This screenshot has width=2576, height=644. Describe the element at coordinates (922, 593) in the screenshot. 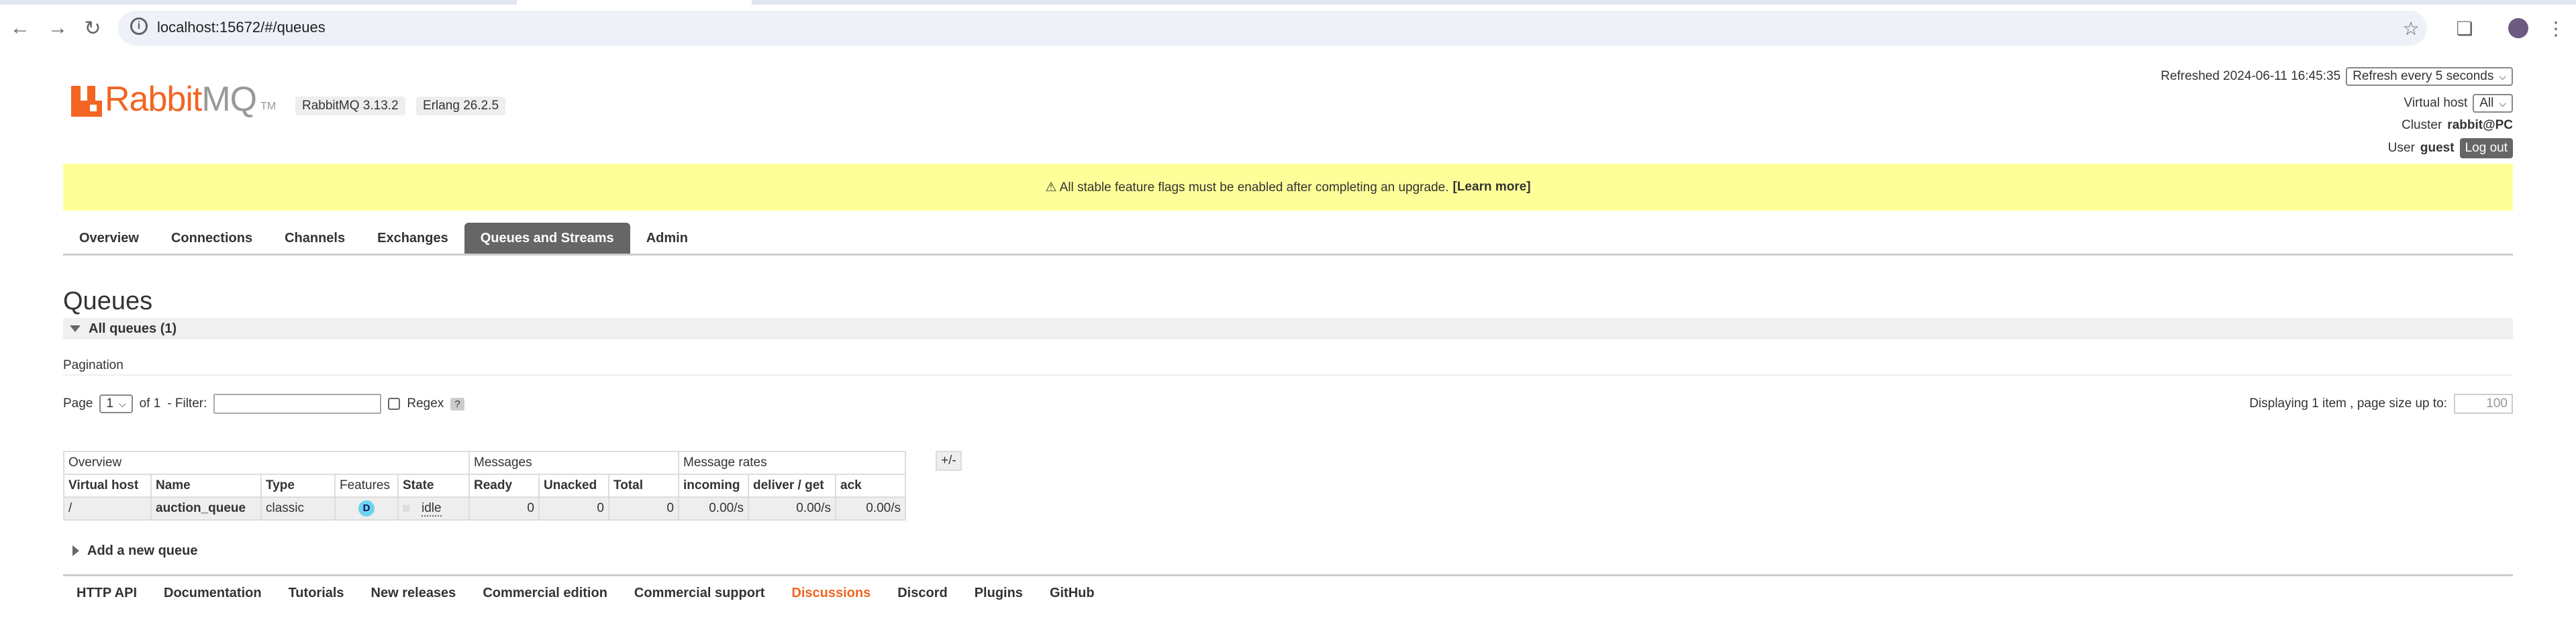

I see `footer-link-discord: Discord` at that location.